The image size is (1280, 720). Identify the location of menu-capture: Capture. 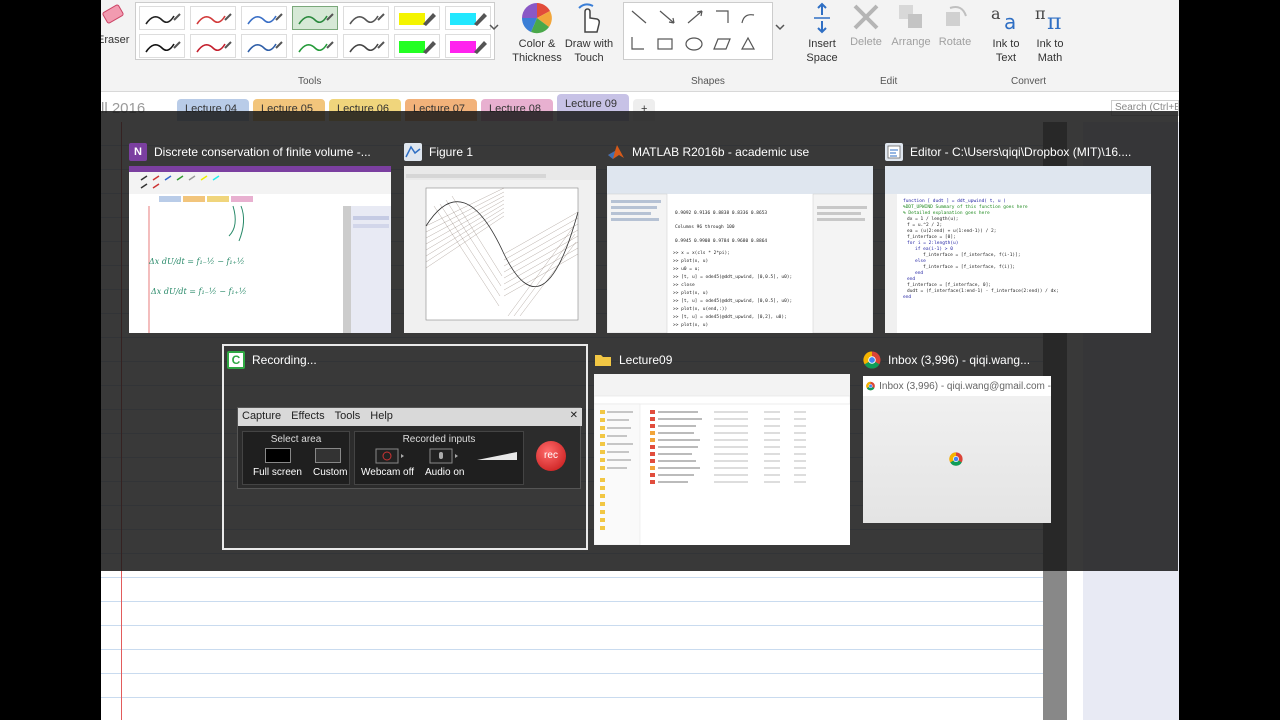
(261, 417).